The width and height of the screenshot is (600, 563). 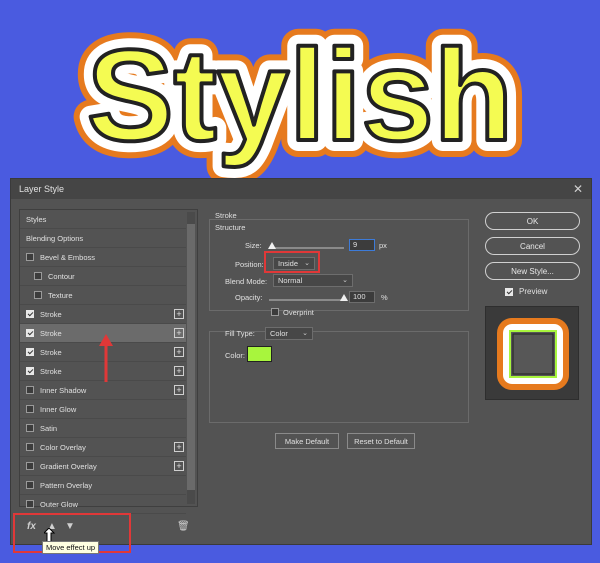 What do you see at coordinates (50, 535) in the screenshot?
I see `cursor-icon` at bounding box center [50, 535].